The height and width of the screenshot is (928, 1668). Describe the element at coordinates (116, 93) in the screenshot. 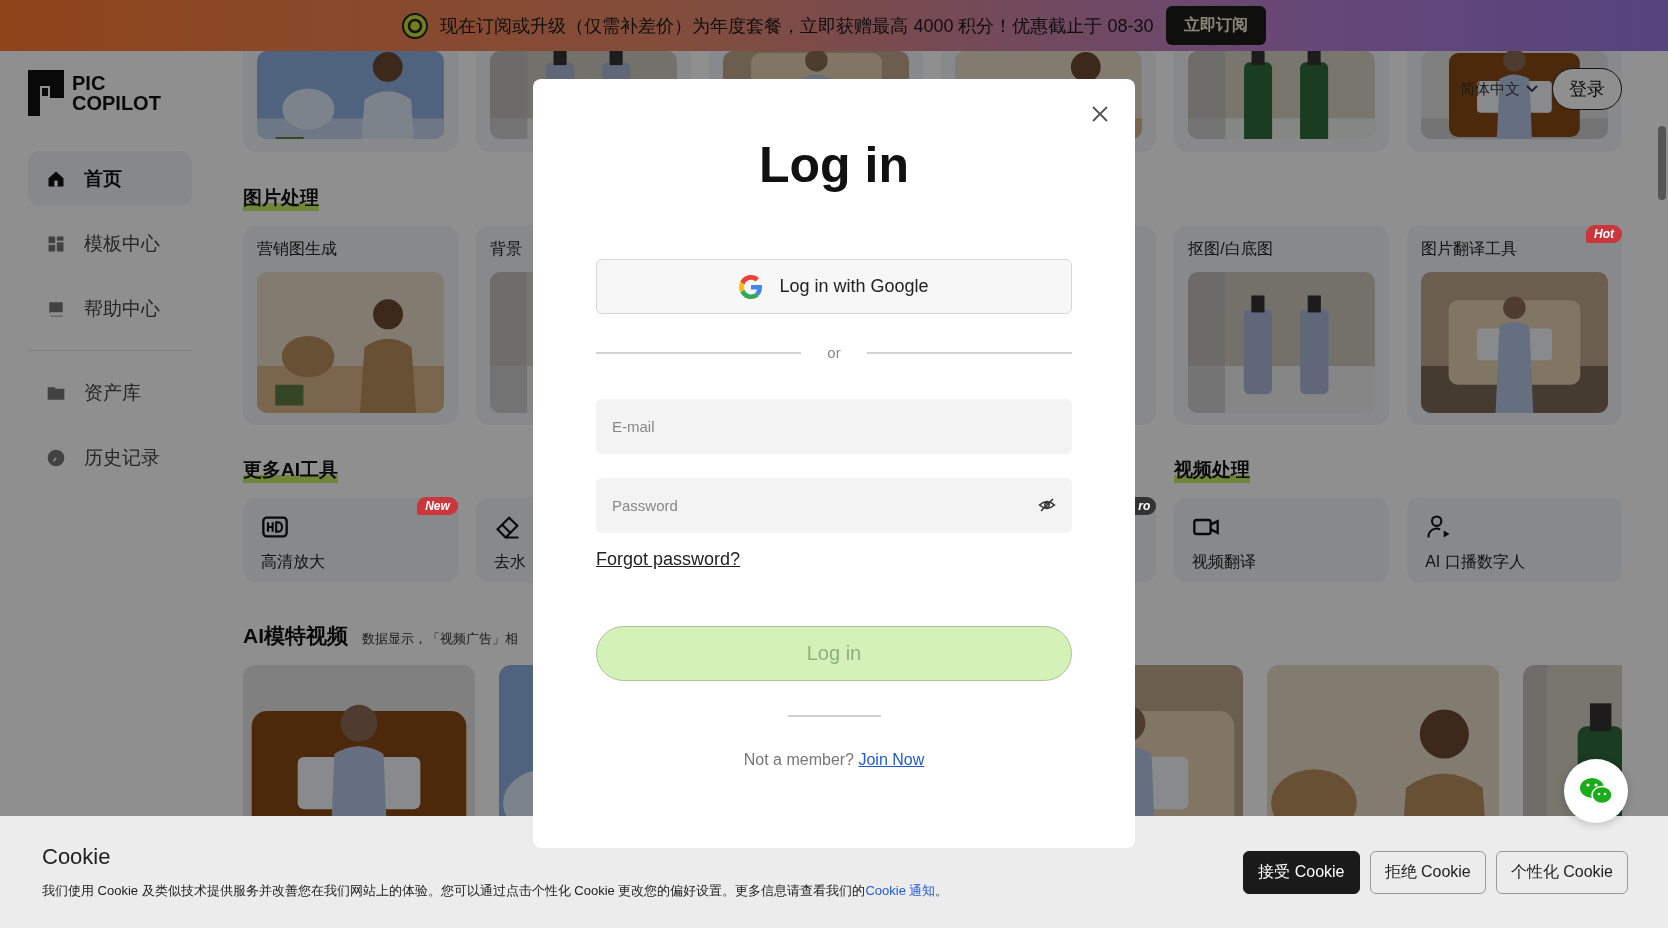

I see `logo-text: PIC COPILOT` at that location.